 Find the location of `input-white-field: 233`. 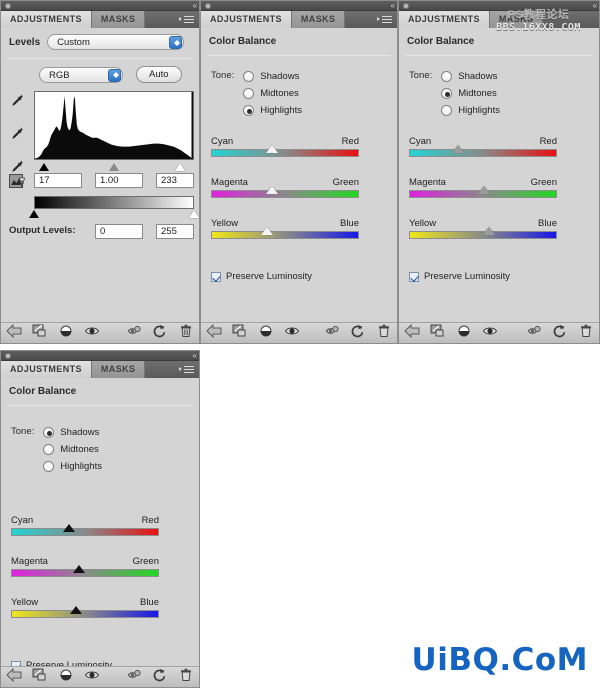

input-white-field: 233 is located at coordinates (175, 180).